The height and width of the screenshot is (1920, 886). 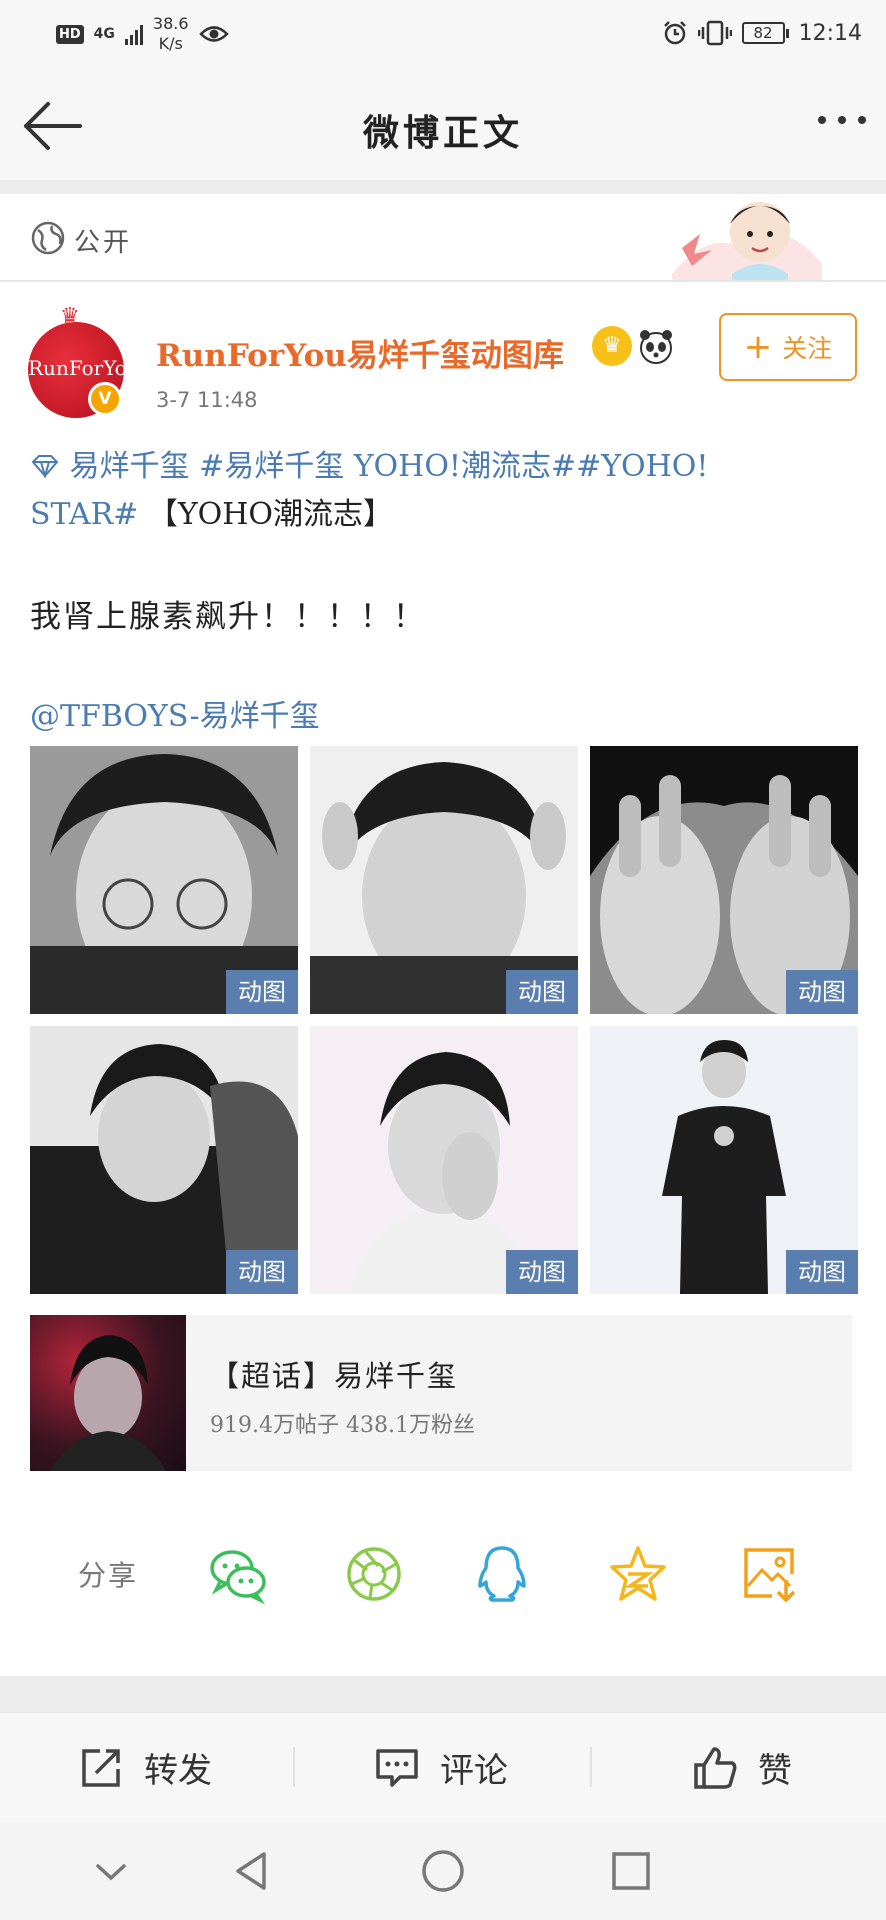 What do you see at coordinates (807, 348) in the screenshot?
I see `follow-label: 关注` at bounding box center [807, 348].